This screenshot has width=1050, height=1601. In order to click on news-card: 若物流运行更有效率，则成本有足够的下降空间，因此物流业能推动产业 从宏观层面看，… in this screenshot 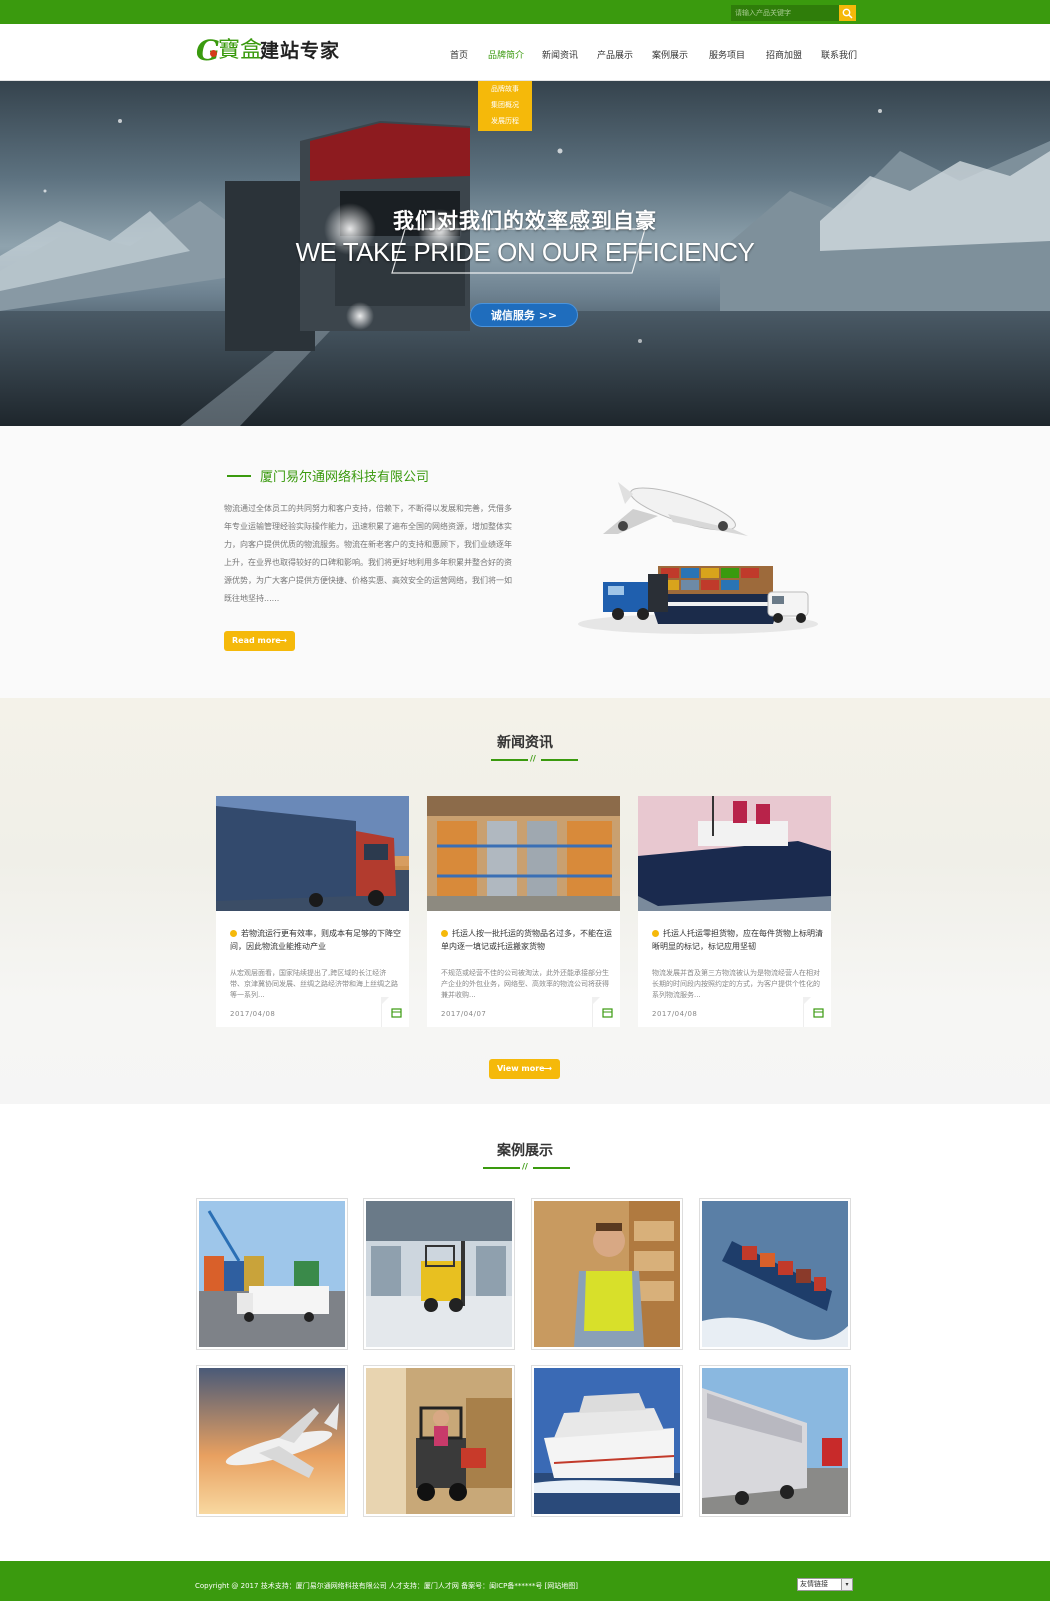, I will do `click(312, 911)`.